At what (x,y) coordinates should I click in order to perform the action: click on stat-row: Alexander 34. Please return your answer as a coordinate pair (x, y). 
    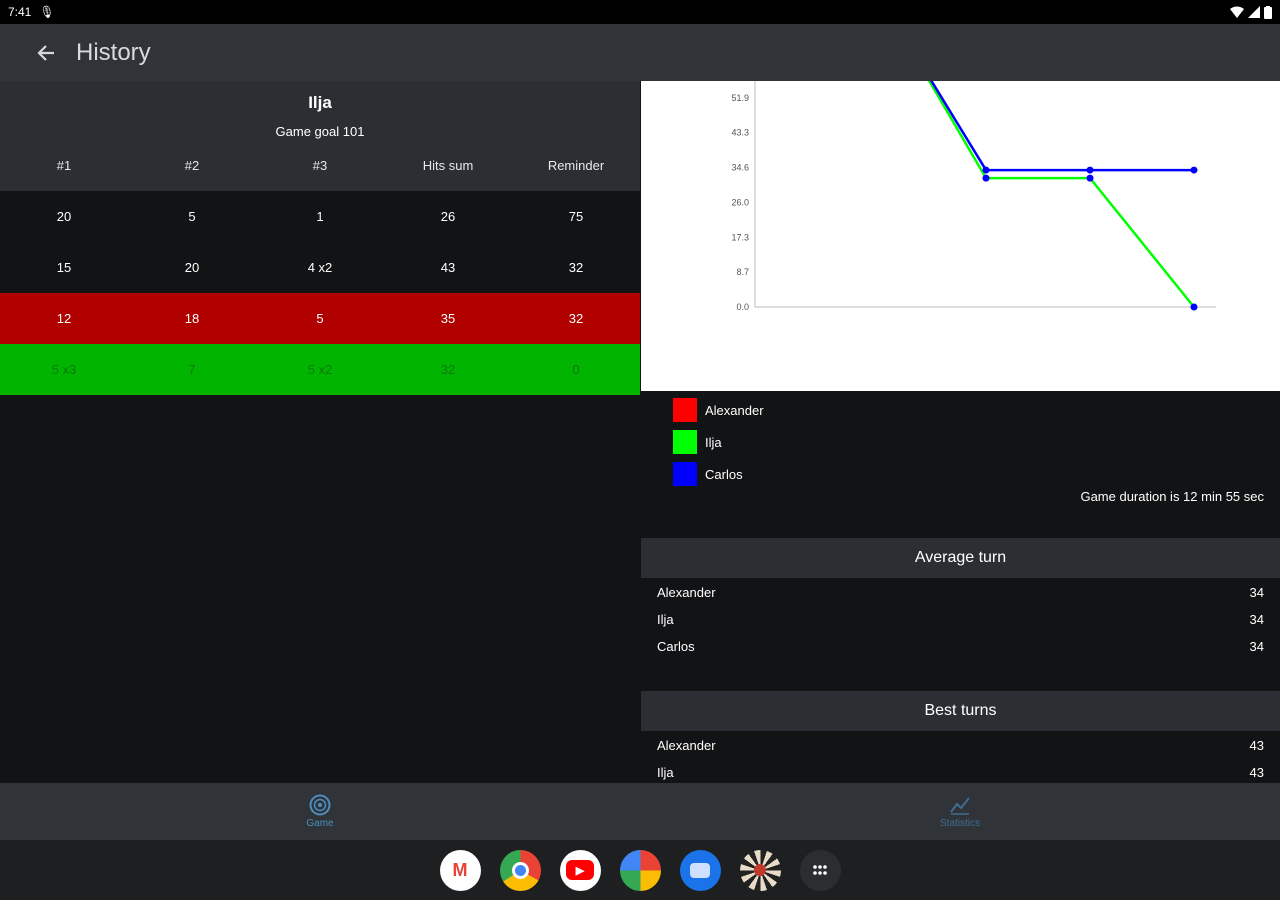
    Looking at the image, I should click on (960, 592).